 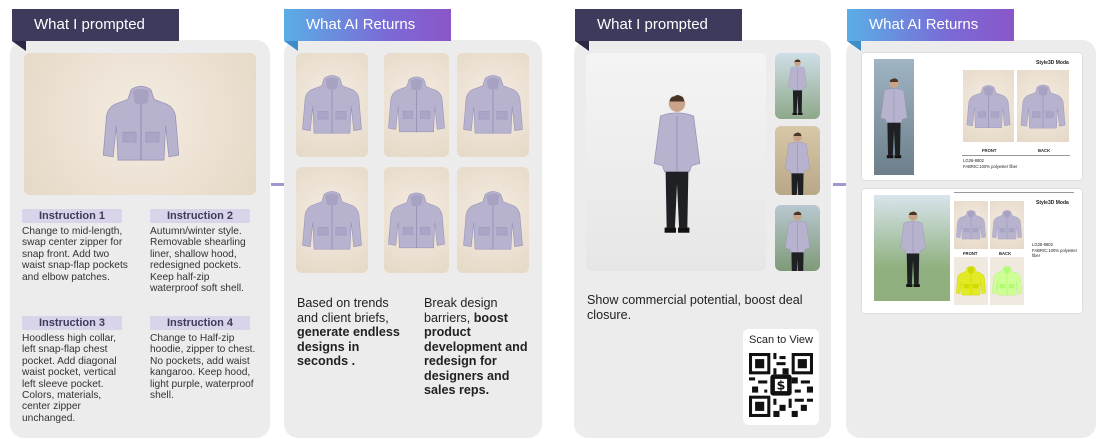 I want to click on sheet-2-orange-jacket, so click(x=971, y=281).